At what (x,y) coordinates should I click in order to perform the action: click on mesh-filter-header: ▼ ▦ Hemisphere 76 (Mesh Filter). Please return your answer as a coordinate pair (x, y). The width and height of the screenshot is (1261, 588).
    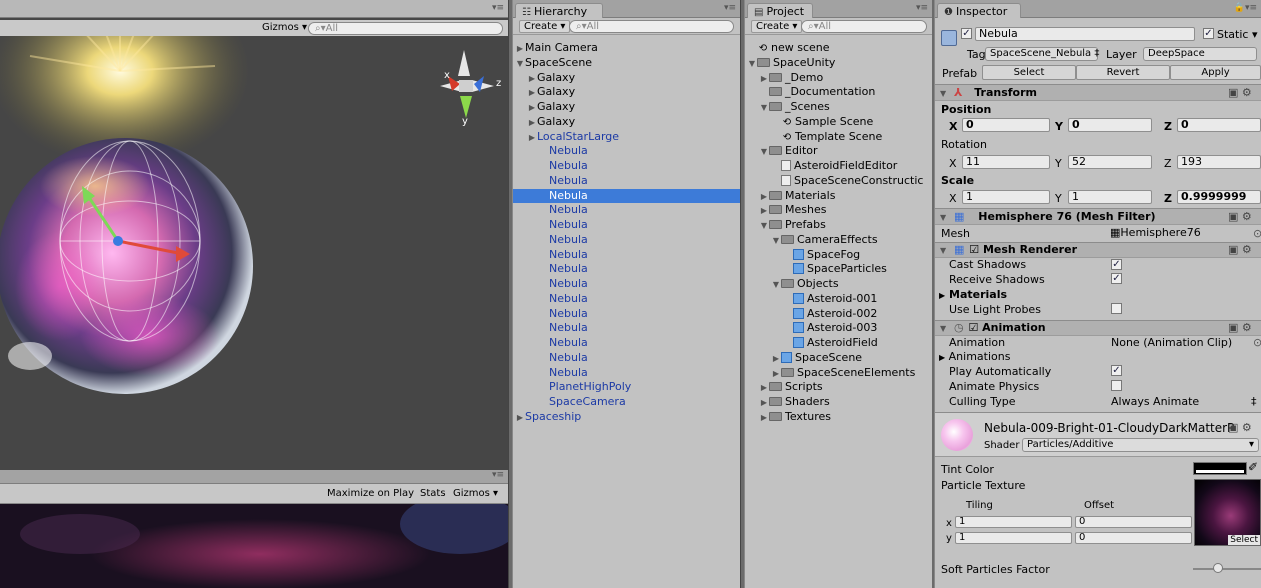
    Looking at the image, I should click on (1098, 216).